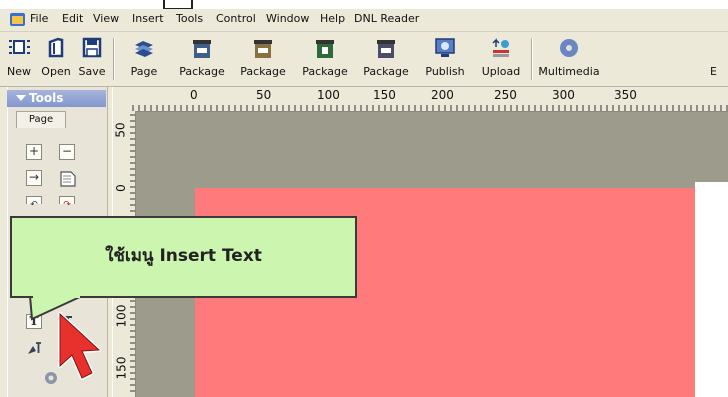  Describe the element at coordinates (500, 47) in the screenshot. I see `upload-icon` at that location.